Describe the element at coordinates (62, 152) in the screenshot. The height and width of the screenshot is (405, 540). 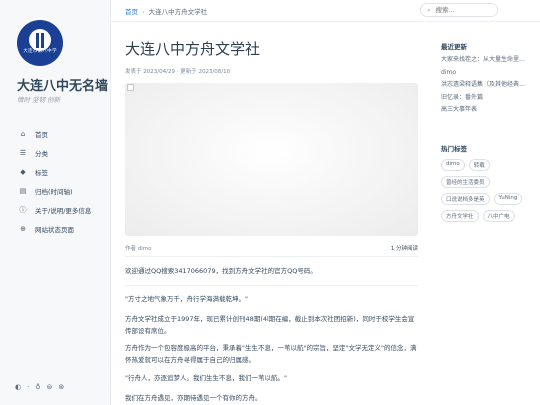
I see `sidebar-item: ☰ 分类` at that location.